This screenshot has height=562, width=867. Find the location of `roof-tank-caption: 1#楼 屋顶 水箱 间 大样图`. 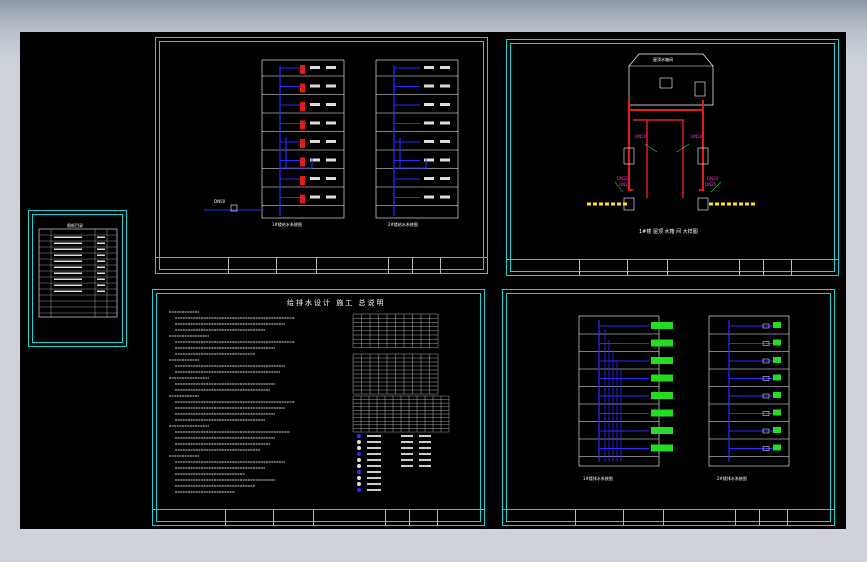

roof-tank-caption: 1#楼 屋顶 水箱 间 大样图 is located at coordinates (668, 232).